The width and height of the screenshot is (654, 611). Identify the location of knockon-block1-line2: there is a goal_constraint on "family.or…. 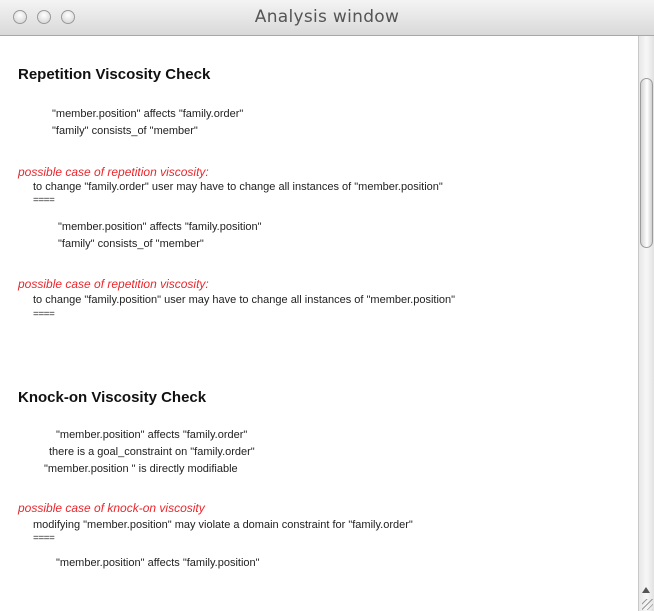
(152, 452).